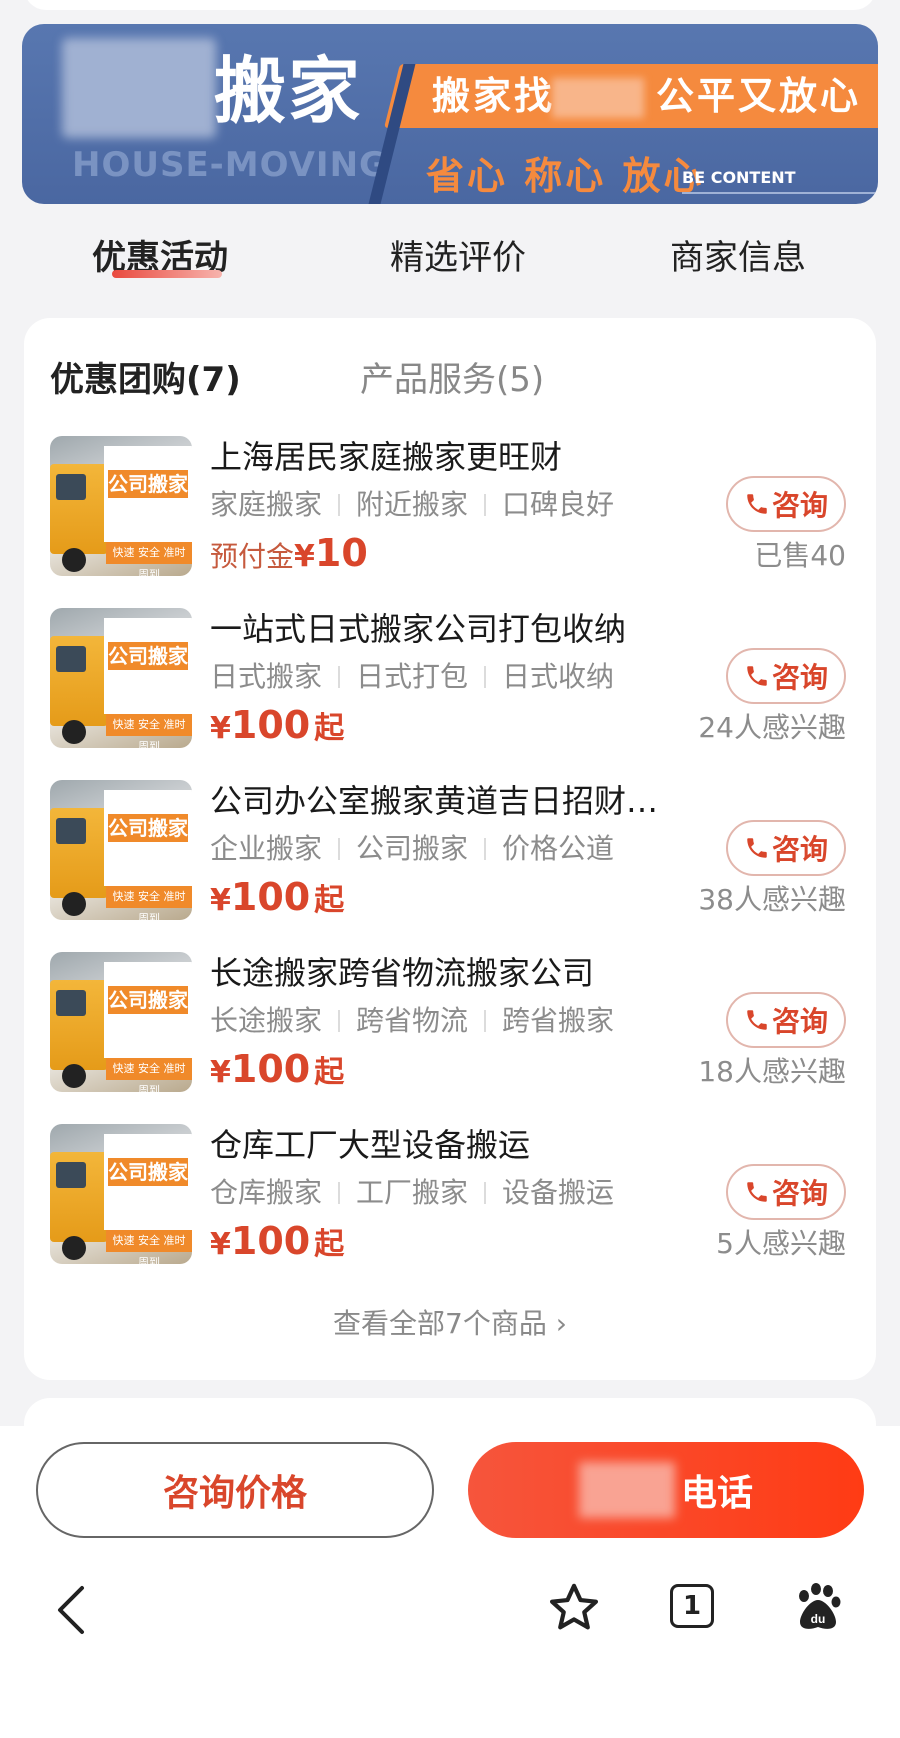  Describe the element at coordinates (72, 1610) in the screenshot. I see `back-icon` at that location.